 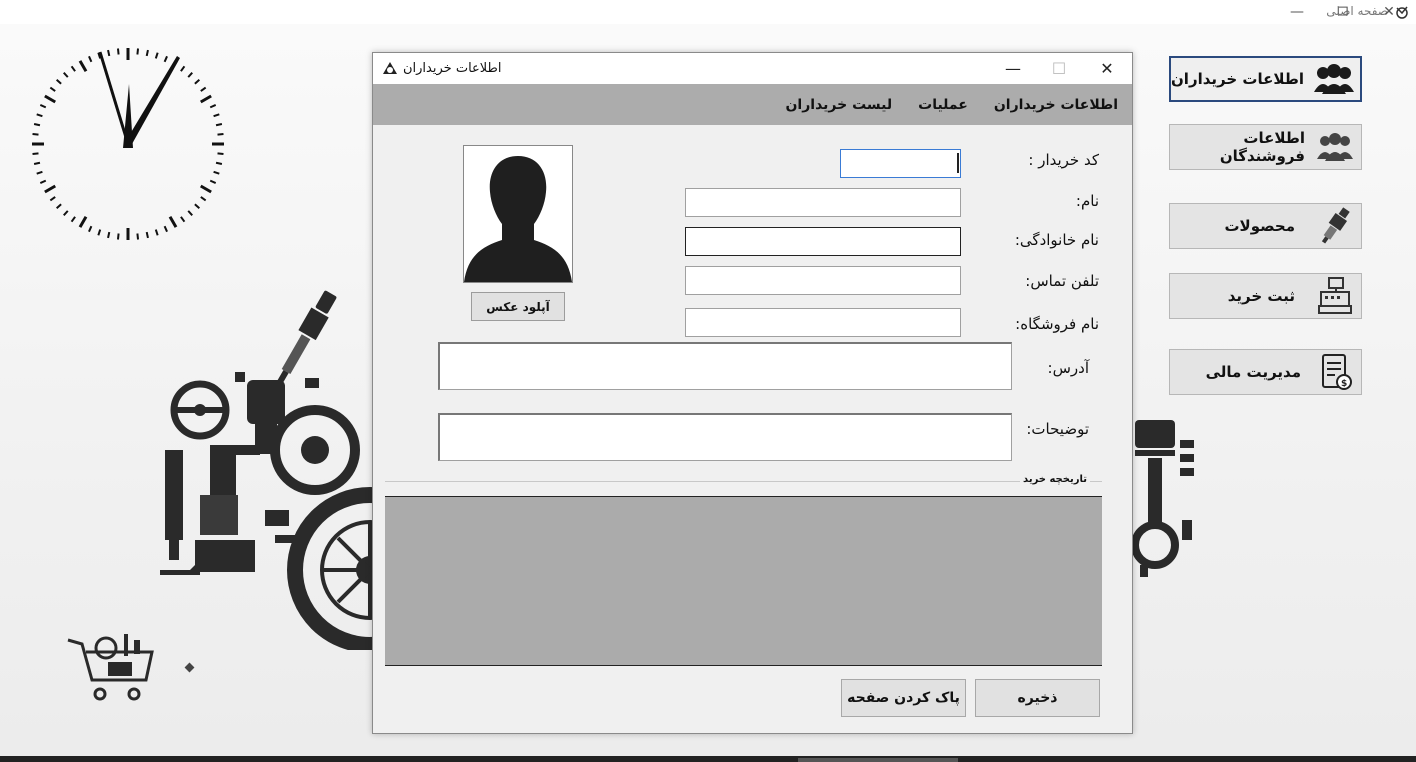 What do you see at coordinates (1056, 105) in the screenshot?
I see `menu-buyer-info: اطلاعات خریداران` at bounding box center [1056, 105].